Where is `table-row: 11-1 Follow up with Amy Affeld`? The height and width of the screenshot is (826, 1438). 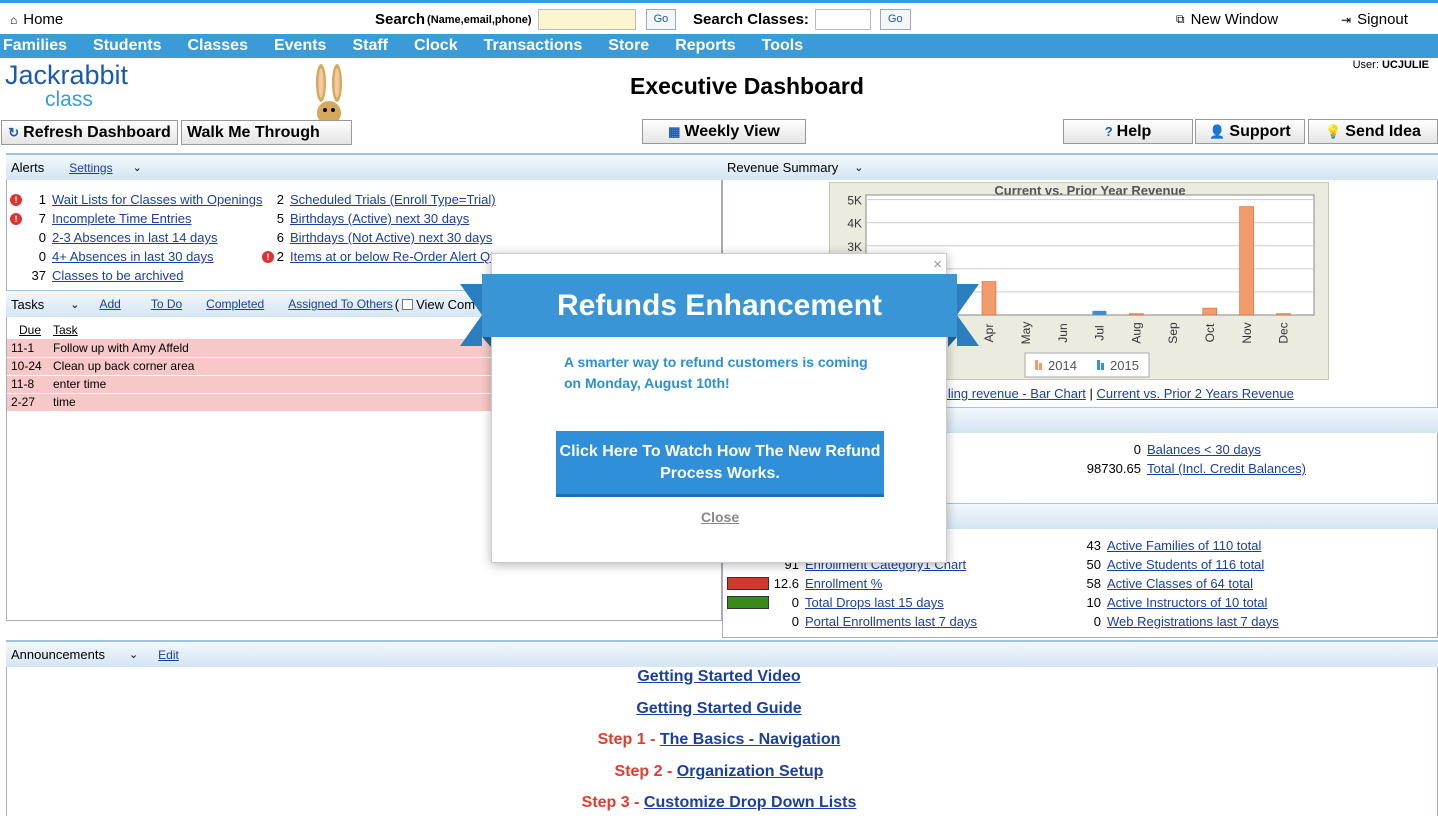
table-row: 11-1 Follow up with Amy Affeld is located at coordinates (251, 348).